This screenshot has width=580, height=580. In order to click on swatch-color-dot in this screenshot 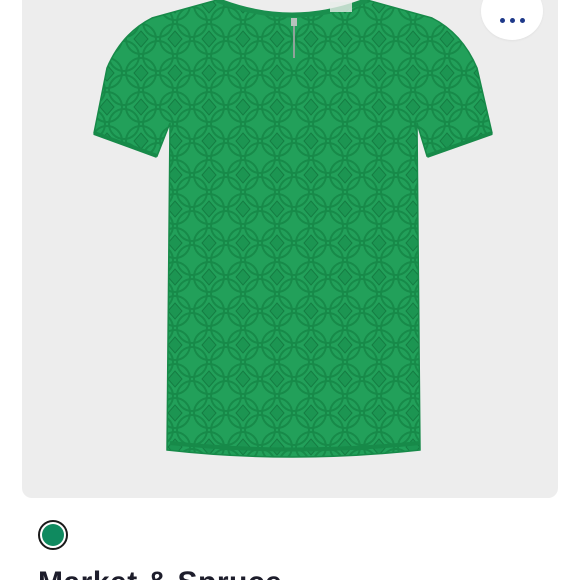, I will do `click(53, 535)`.